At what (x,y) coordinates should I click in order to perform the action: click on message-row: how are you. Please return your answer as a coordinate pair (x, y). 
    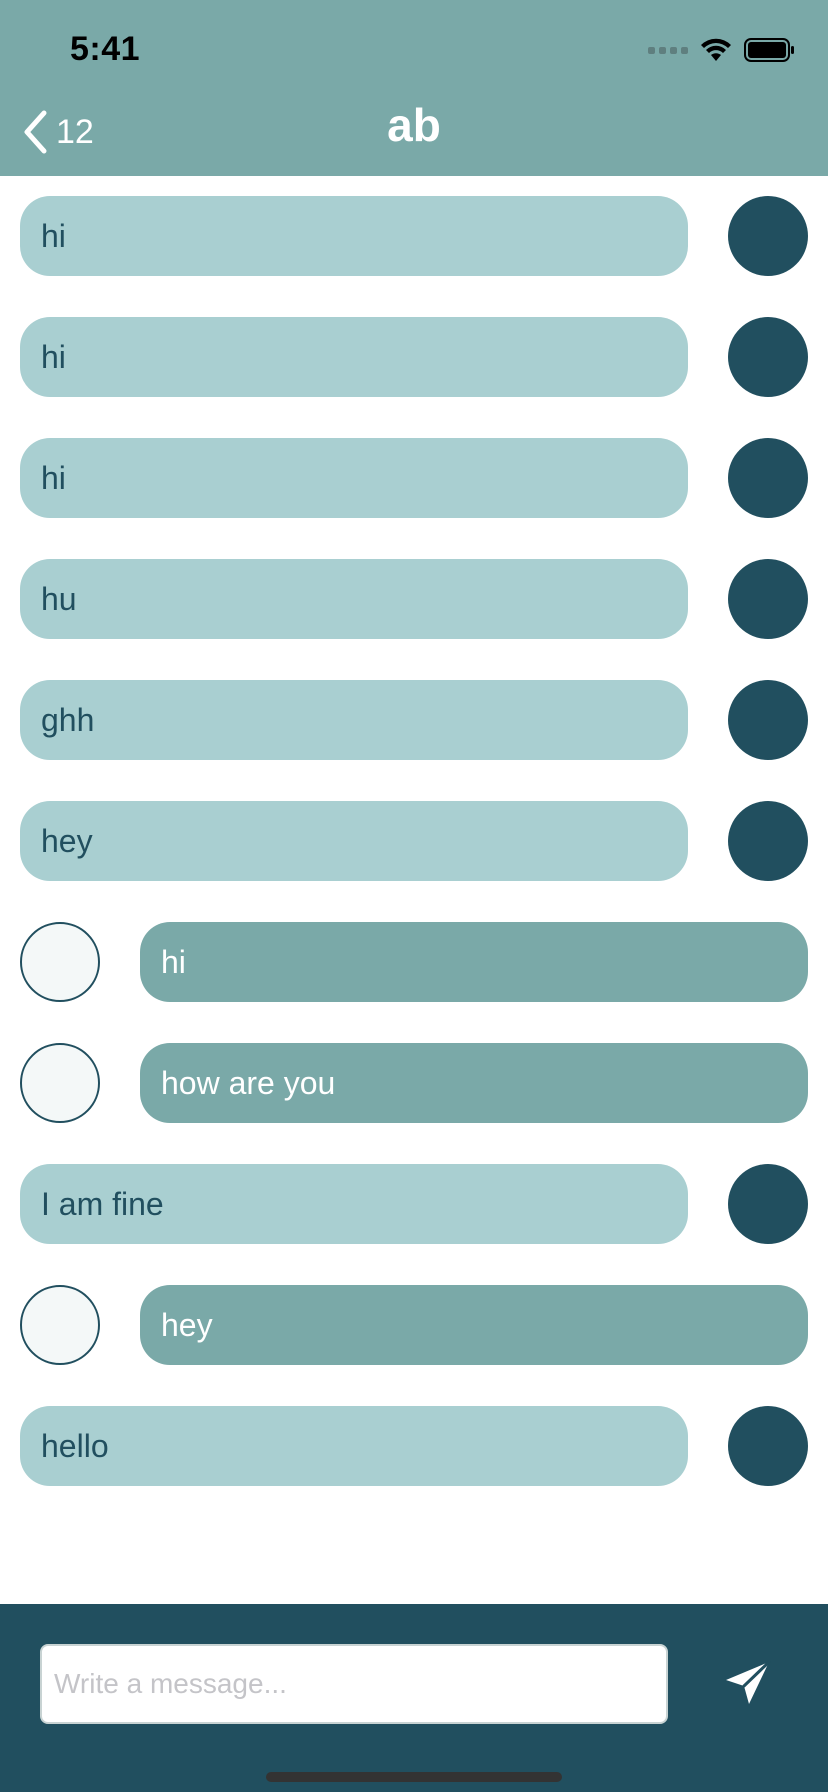
    Looking at the image, I should click on (414, 1103).